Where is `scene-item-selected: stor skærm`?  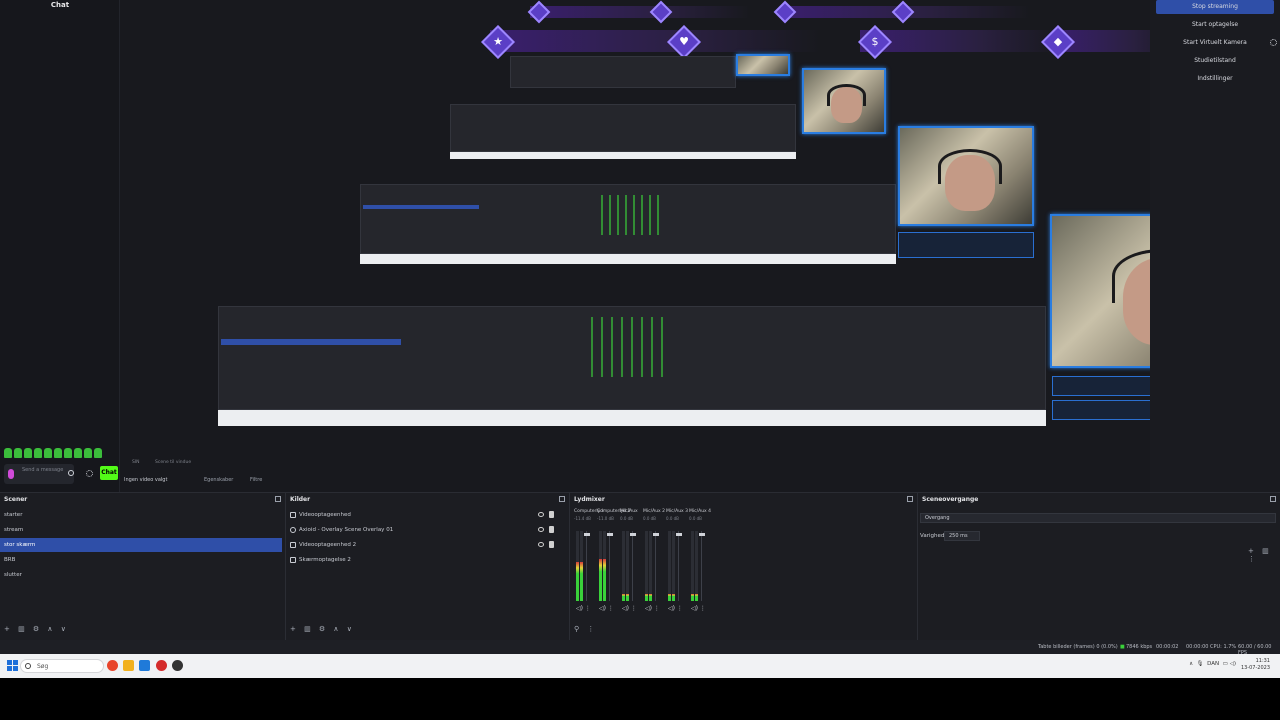
scene-item-selected: stor skærm is located at coordinates (141, 545).